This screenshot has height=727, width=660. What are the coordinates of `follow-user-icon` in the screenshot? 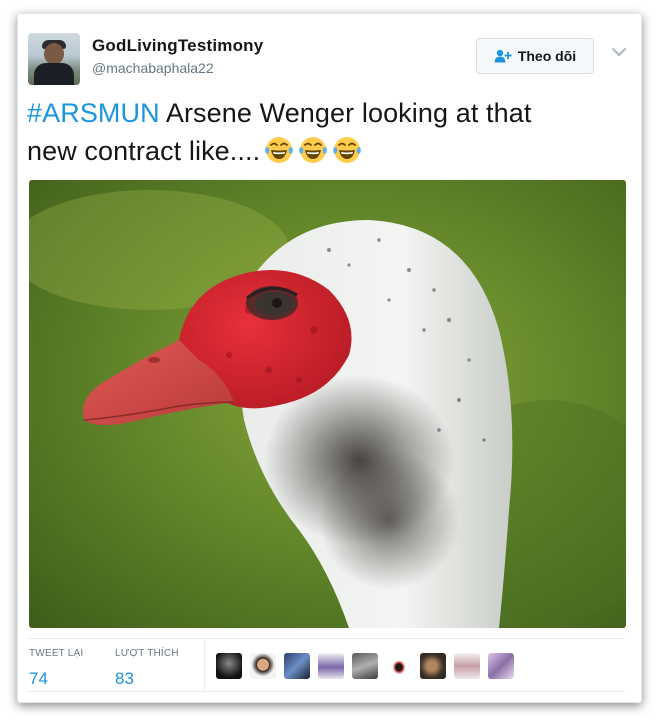 It's located at (503, 56).